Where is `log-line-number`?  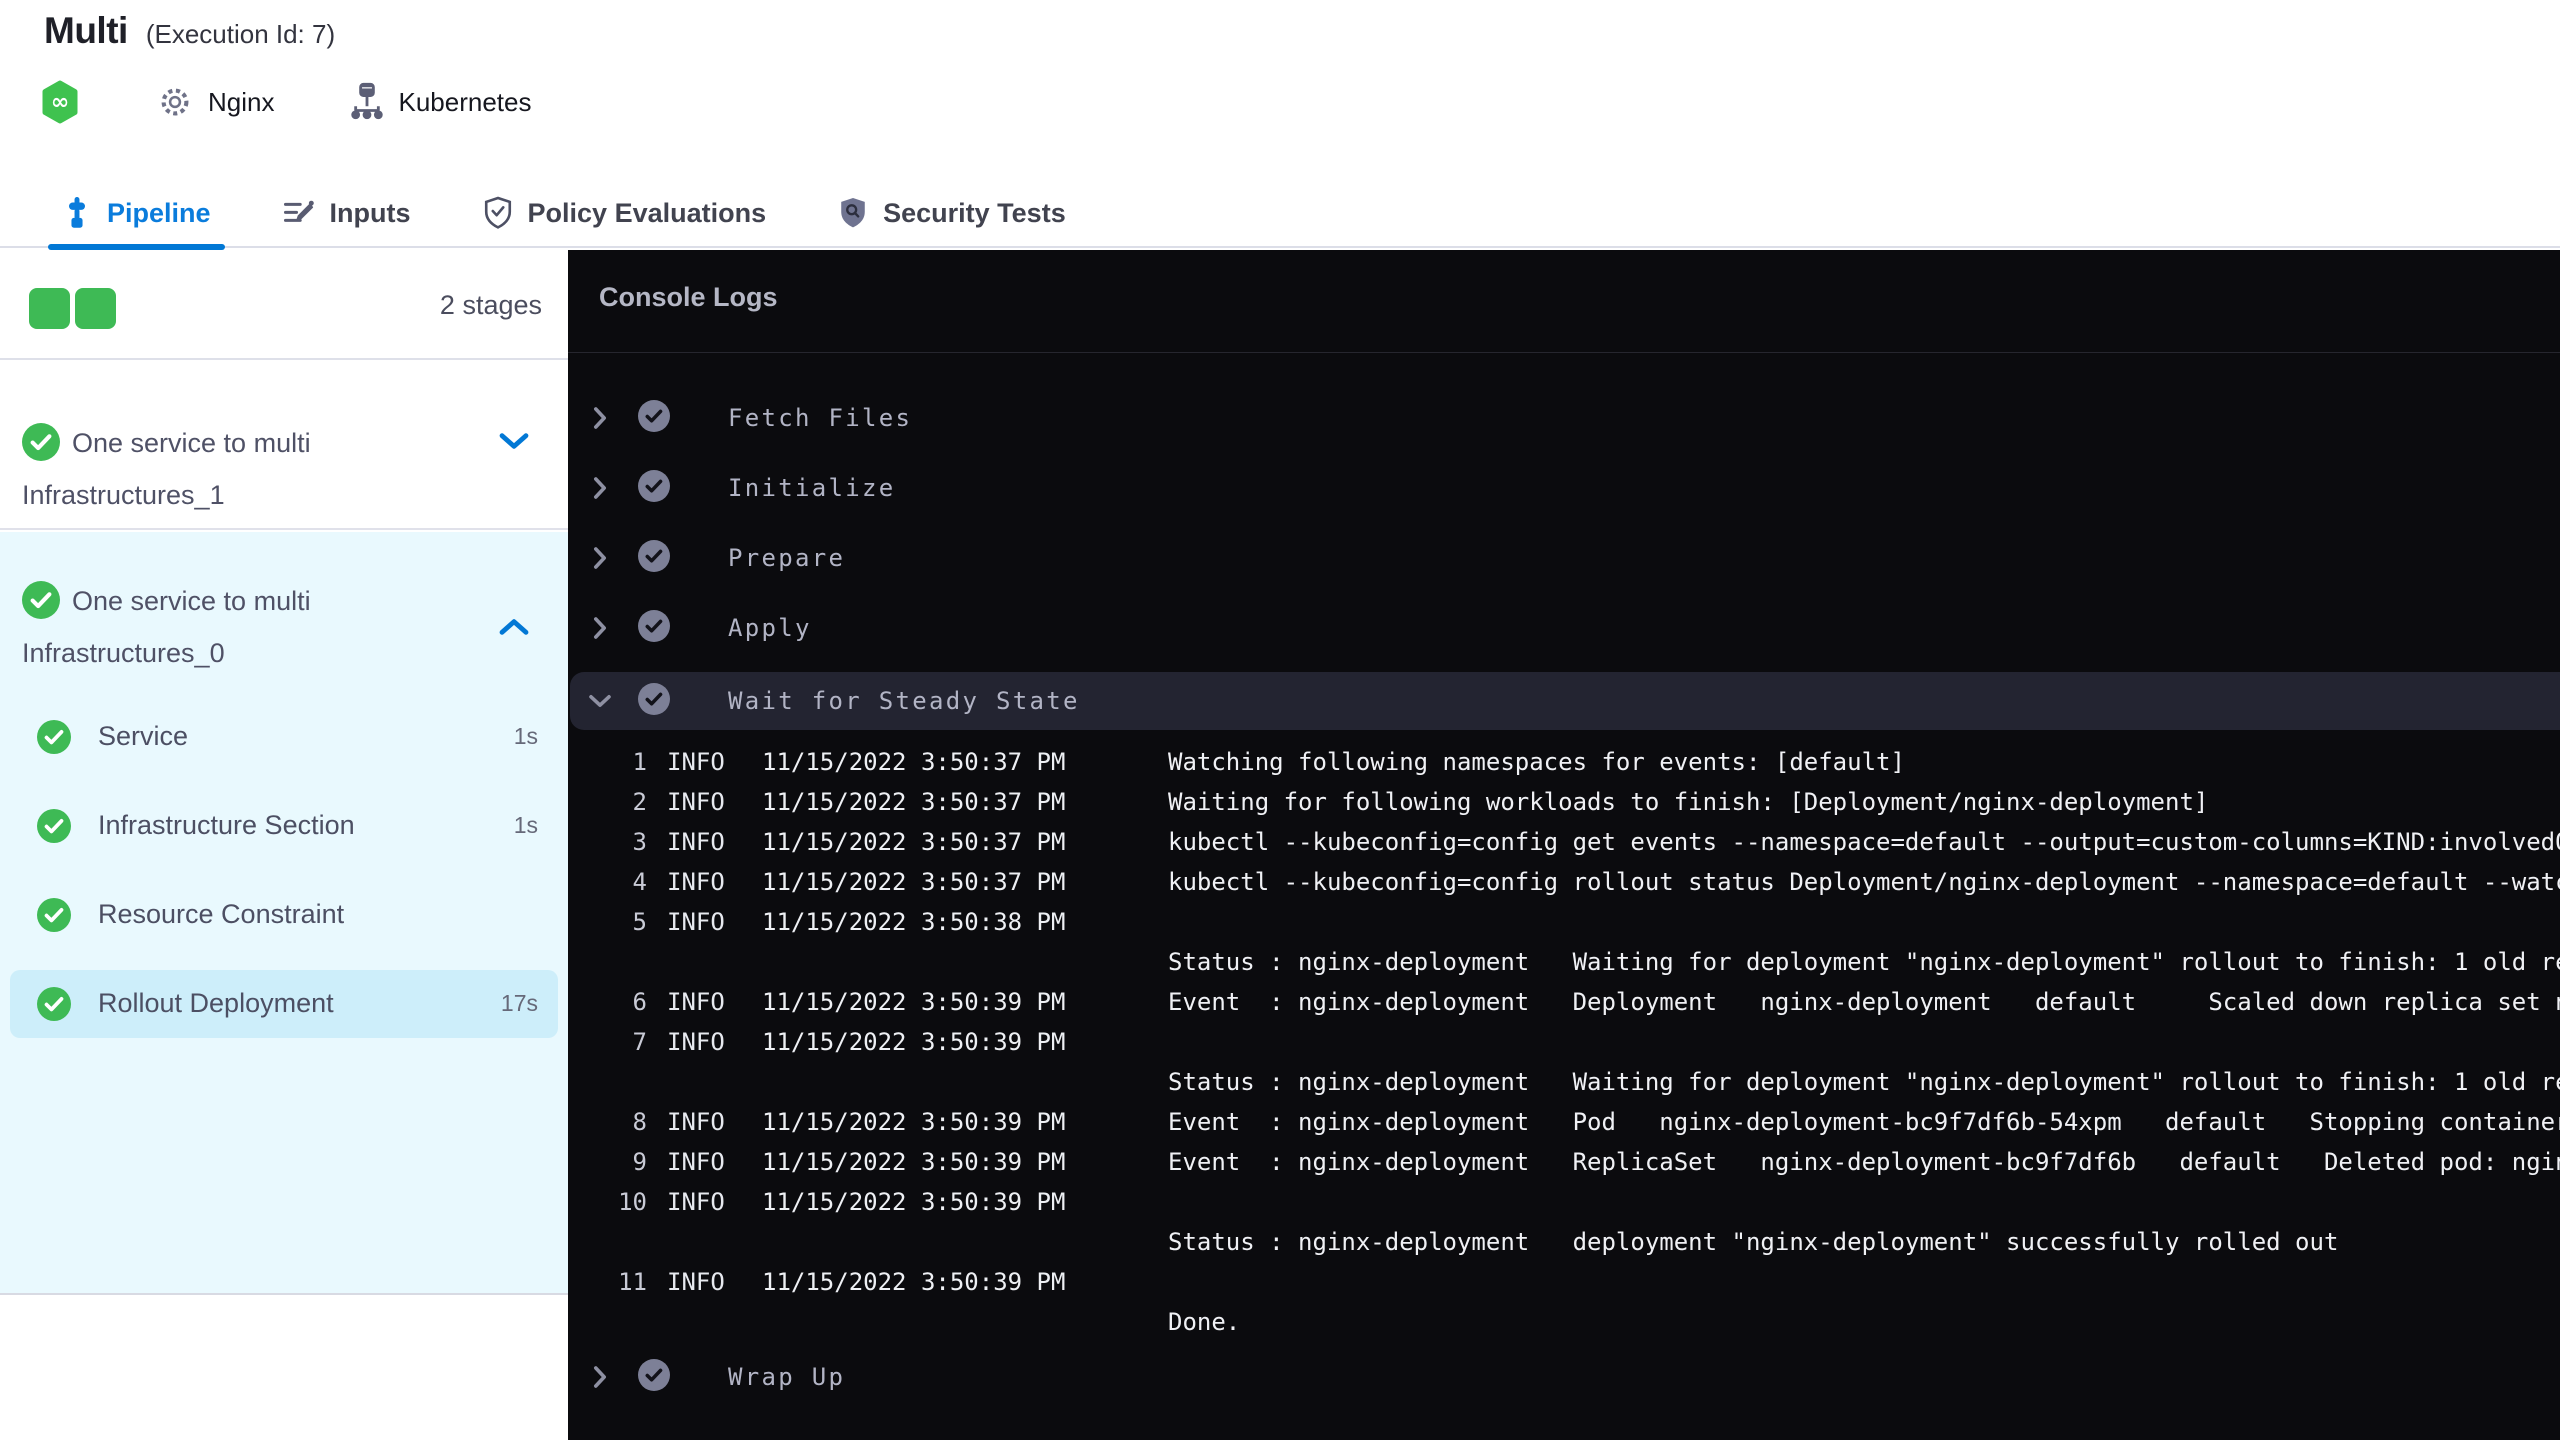
log-line-number is located at coordinates (630, 962).